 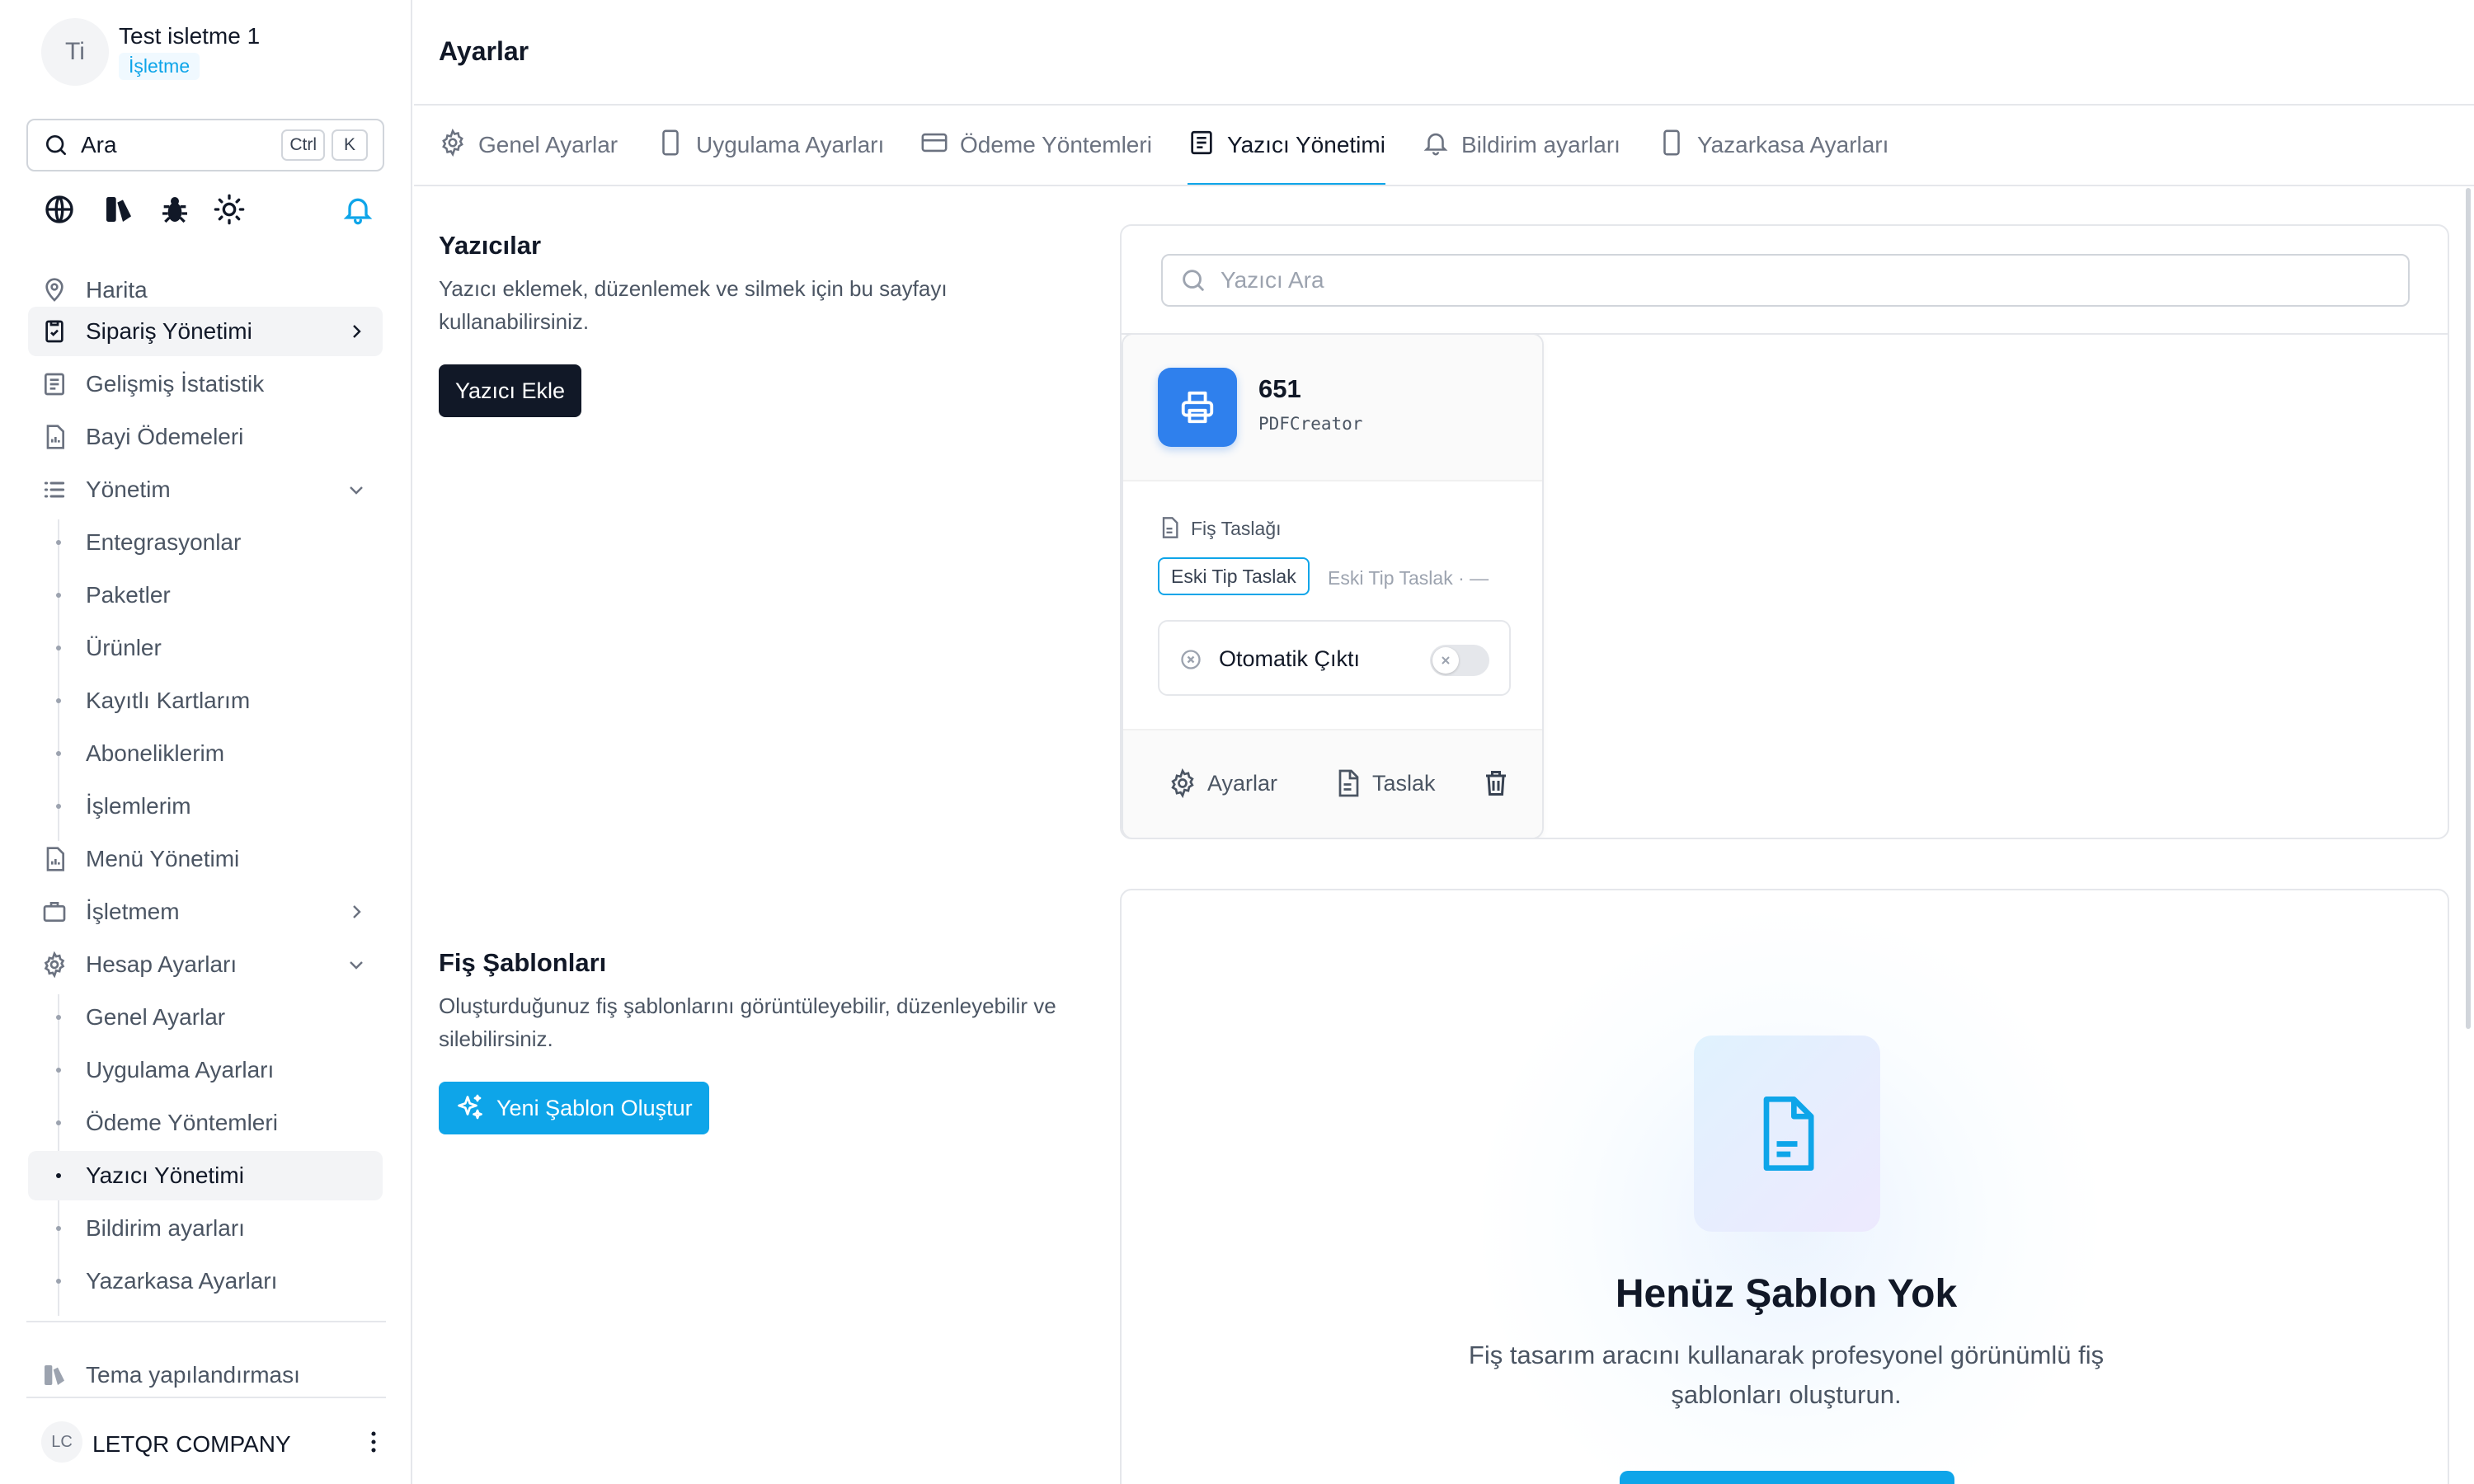 I want to click on add-printer-button: Yazıcı Ekle, so click(x=510, y=390).